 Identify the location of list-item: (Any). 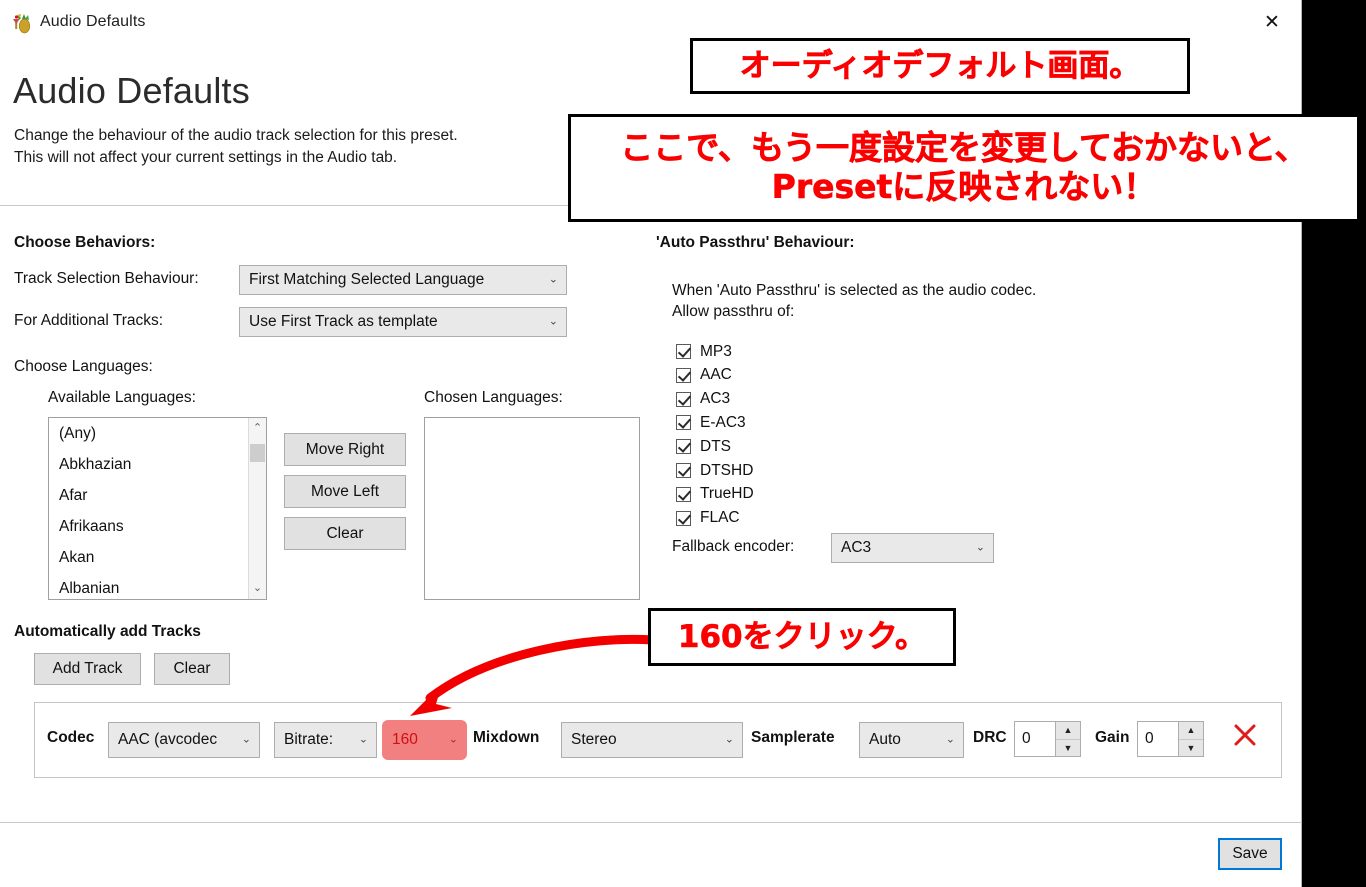
(149, 433).